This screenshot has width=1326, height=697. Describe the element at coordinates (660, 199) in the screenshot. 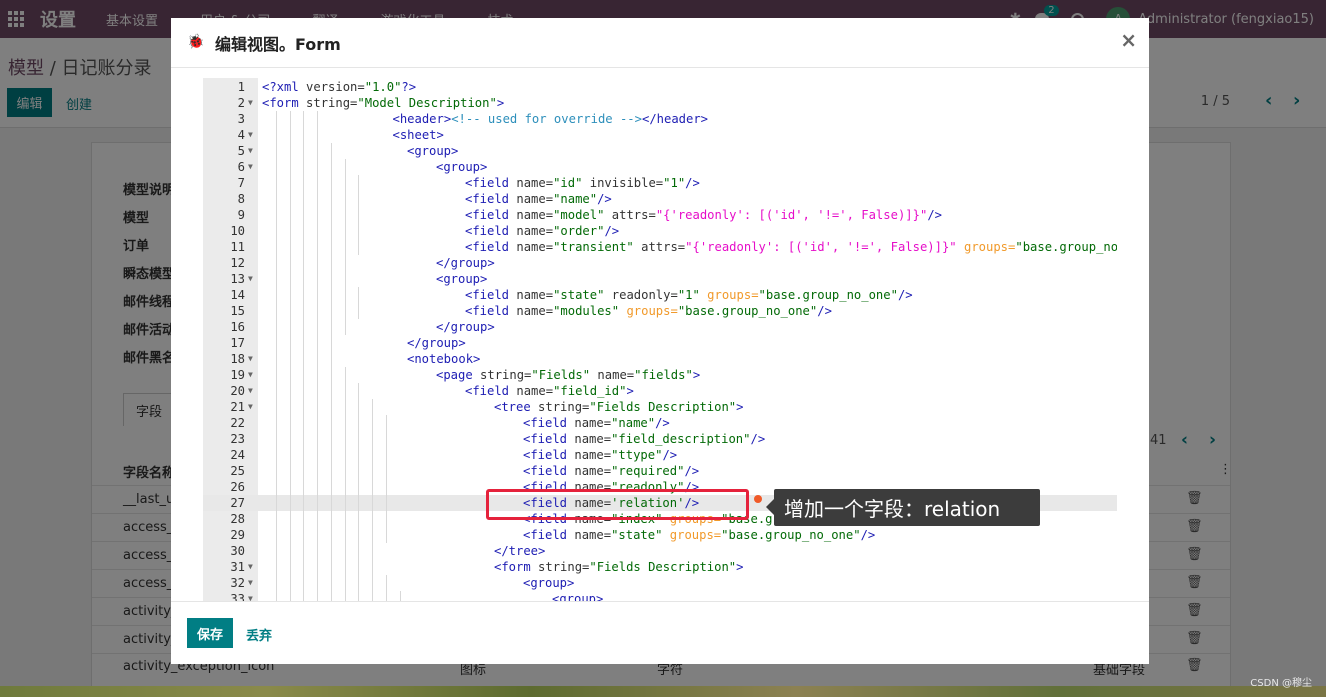

I see `code-line: 8 <field name="name"/>` at that location.